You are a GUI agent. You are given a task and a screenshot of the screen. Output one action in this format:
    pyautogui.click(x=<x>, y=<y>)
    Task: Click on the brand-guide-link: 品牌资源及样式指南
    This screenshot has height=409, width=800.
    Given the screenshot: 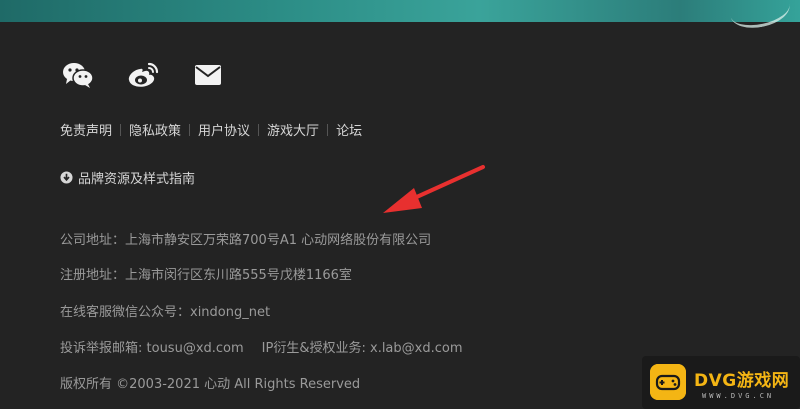 What is the action you would take?
    pyautogui.click(x=127, y=177)
    